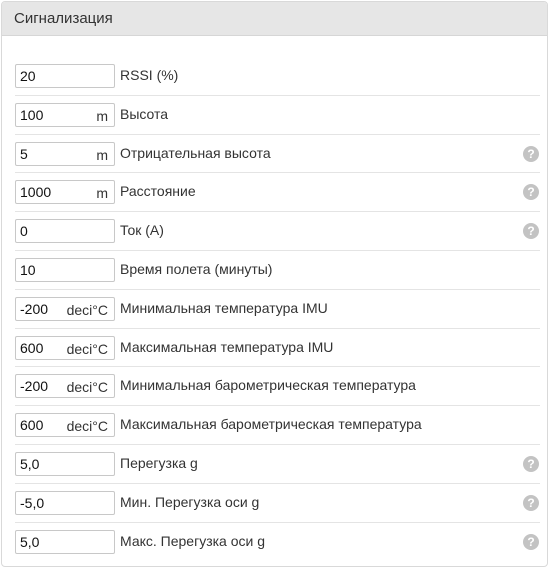 Image resolution: width=551 pixels, height=570 pixels. Describe the element at coordinates (277, 193) in the screenshot. I see `setting-row: 1000 m Расстояние?` at that location.